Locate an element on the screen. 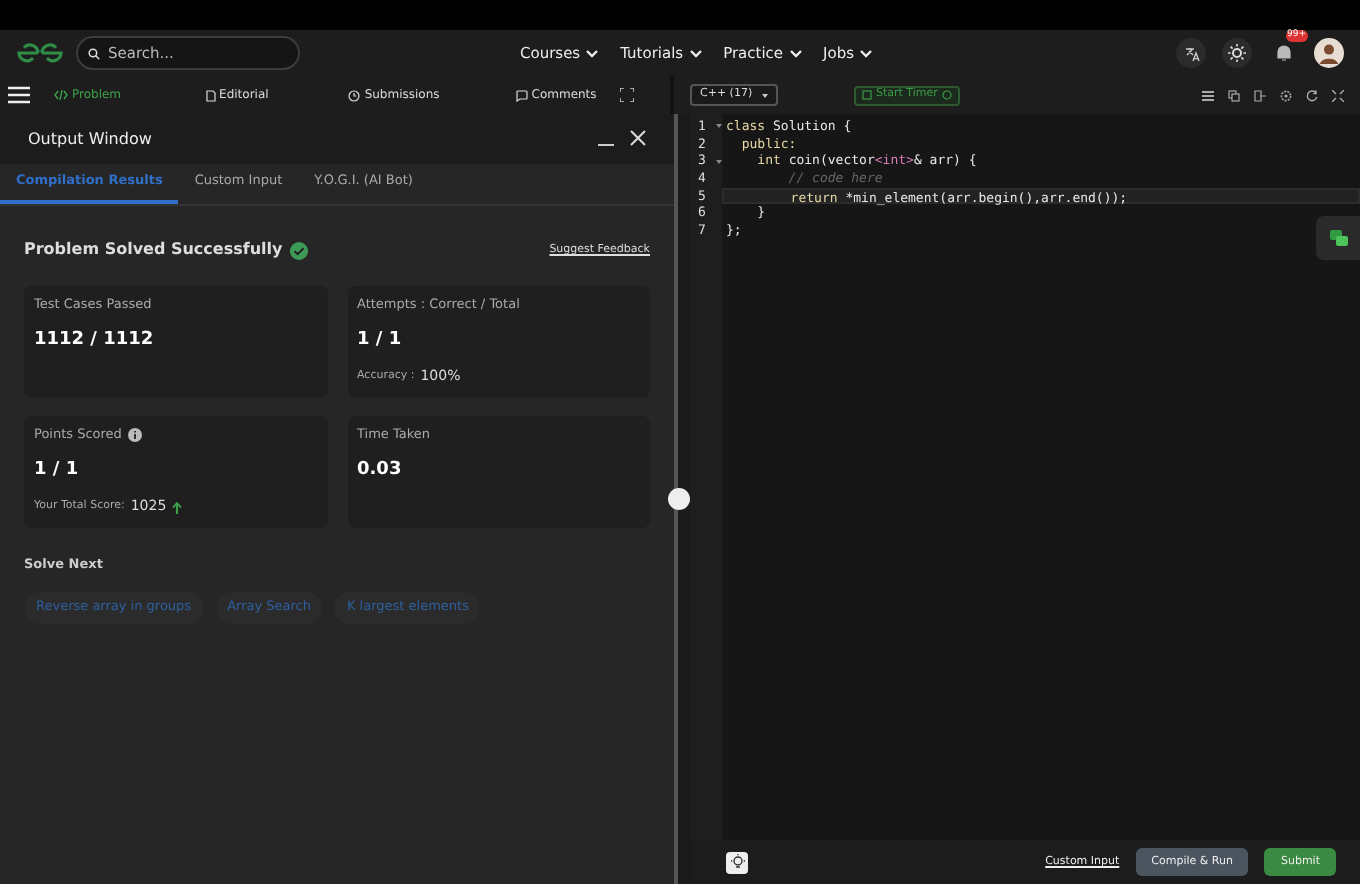 Image resolution: width=1360 pixels, height=884 pixels. check-icon is located at coordinates (299, 250).